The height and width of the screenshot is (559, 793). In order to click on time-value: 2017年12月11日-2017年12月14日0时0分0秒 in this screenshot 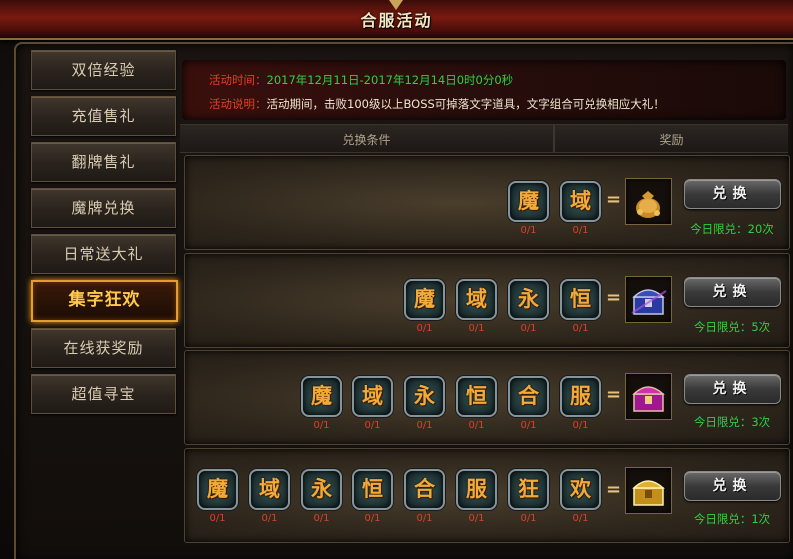, I will do `click(390, 80)`.